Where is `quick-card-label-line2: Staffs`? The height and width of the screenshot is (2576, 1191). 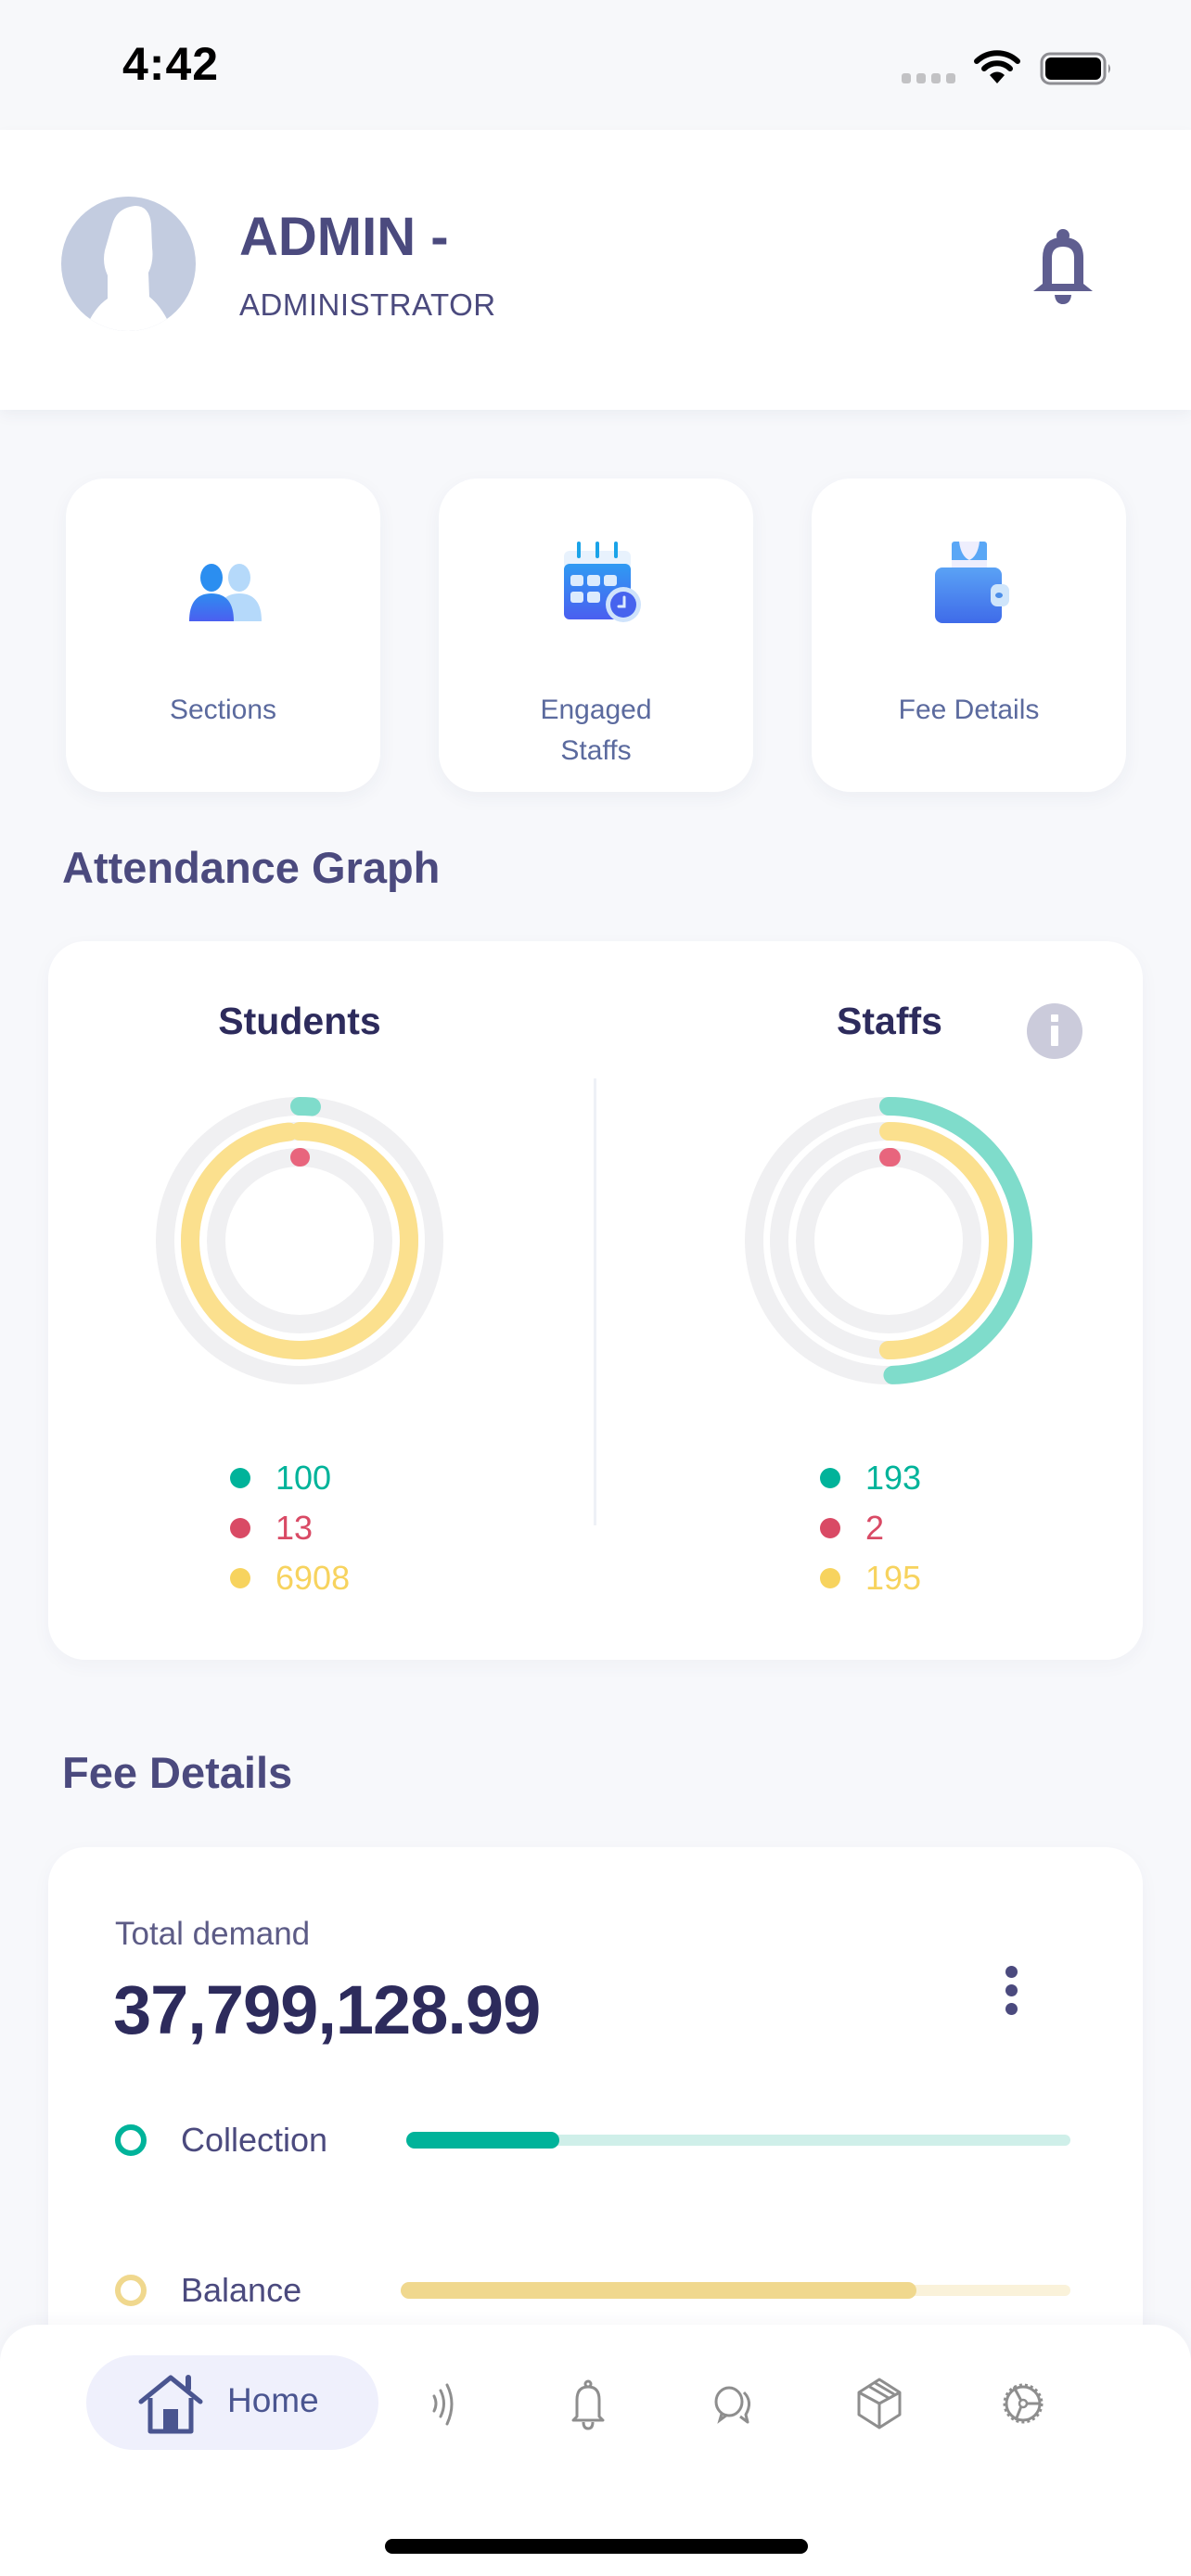
quick-card-label-line2: Staffs is located at coordinates (596, 750).